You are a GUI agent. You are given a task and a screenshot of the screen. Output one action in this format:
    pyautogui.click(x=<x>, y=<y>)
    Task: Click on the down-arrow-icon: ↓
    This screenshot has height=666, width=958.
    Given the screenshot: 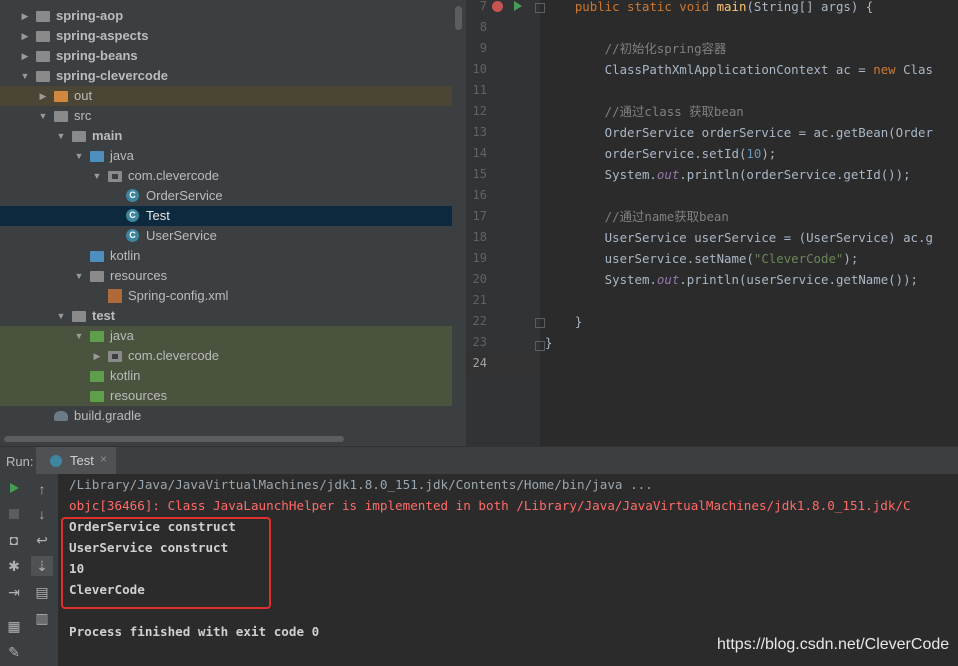 What is the action you would take?
    pyautogui.click(x=42, y=514)
    